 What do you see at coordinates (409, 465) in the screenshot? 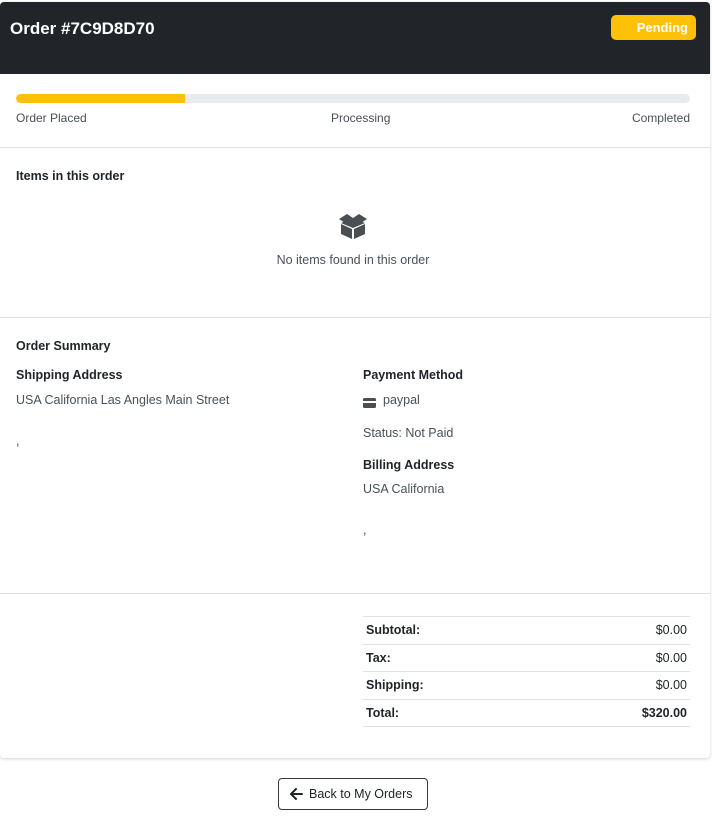
I see `billing-address-heading: Billing Address` at bounding box center [409, 465].